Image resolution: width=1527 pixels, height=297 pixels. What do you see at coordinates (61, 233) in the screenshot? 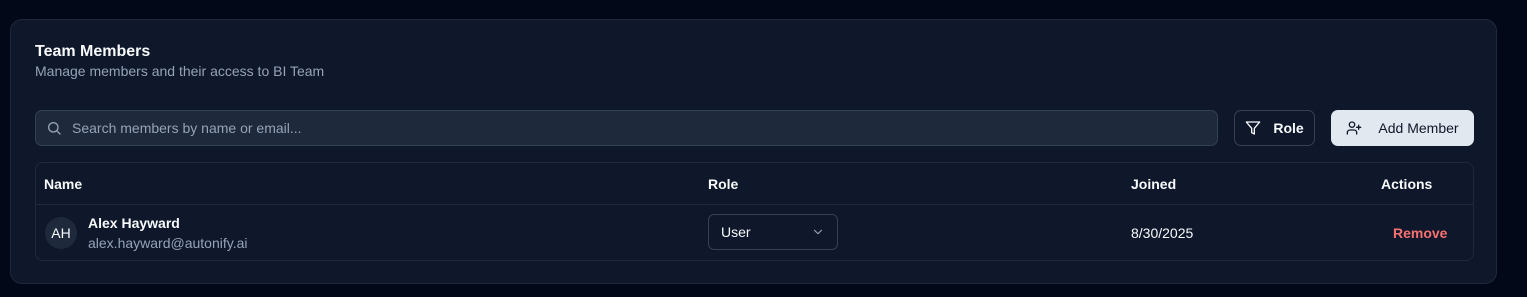
I see `avatar: AH` at bounding box center [61, 233].